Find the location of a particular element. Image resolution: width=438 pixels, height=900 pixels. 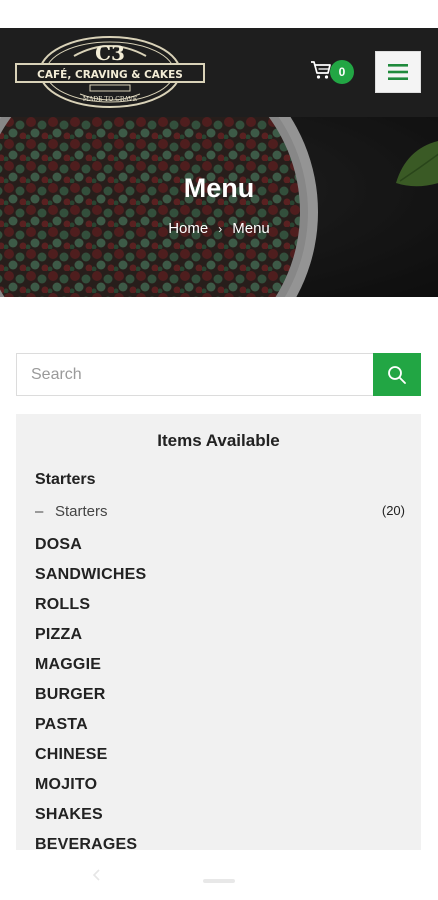

category-item: BEVERAGES is located at coordinates (90, 843).